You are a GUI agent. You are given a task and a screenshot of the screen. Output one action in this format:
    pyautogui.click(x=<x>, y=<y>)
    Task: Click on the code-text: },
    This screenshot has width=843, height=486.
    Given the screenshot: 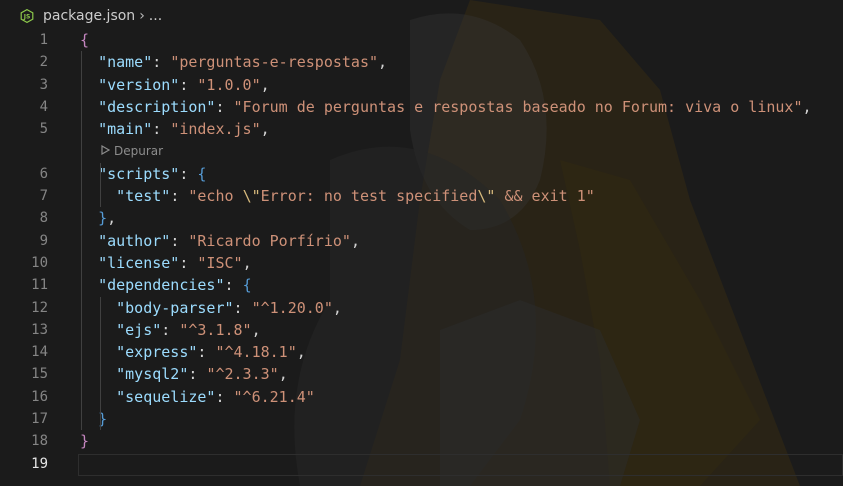 What is the action you would take?
    pyautogui.click(x=98, y=218)
    